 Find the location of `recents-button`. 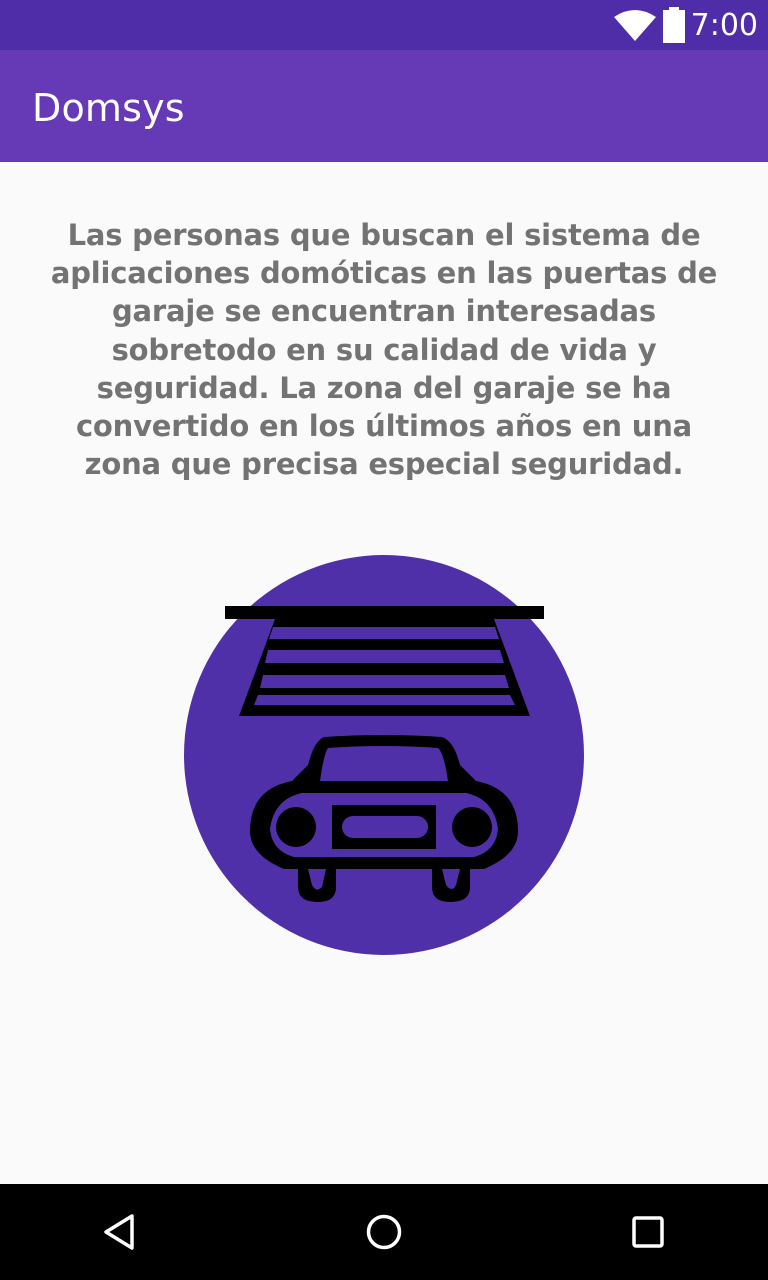

recents-button is located at coordinates (648, 1232).